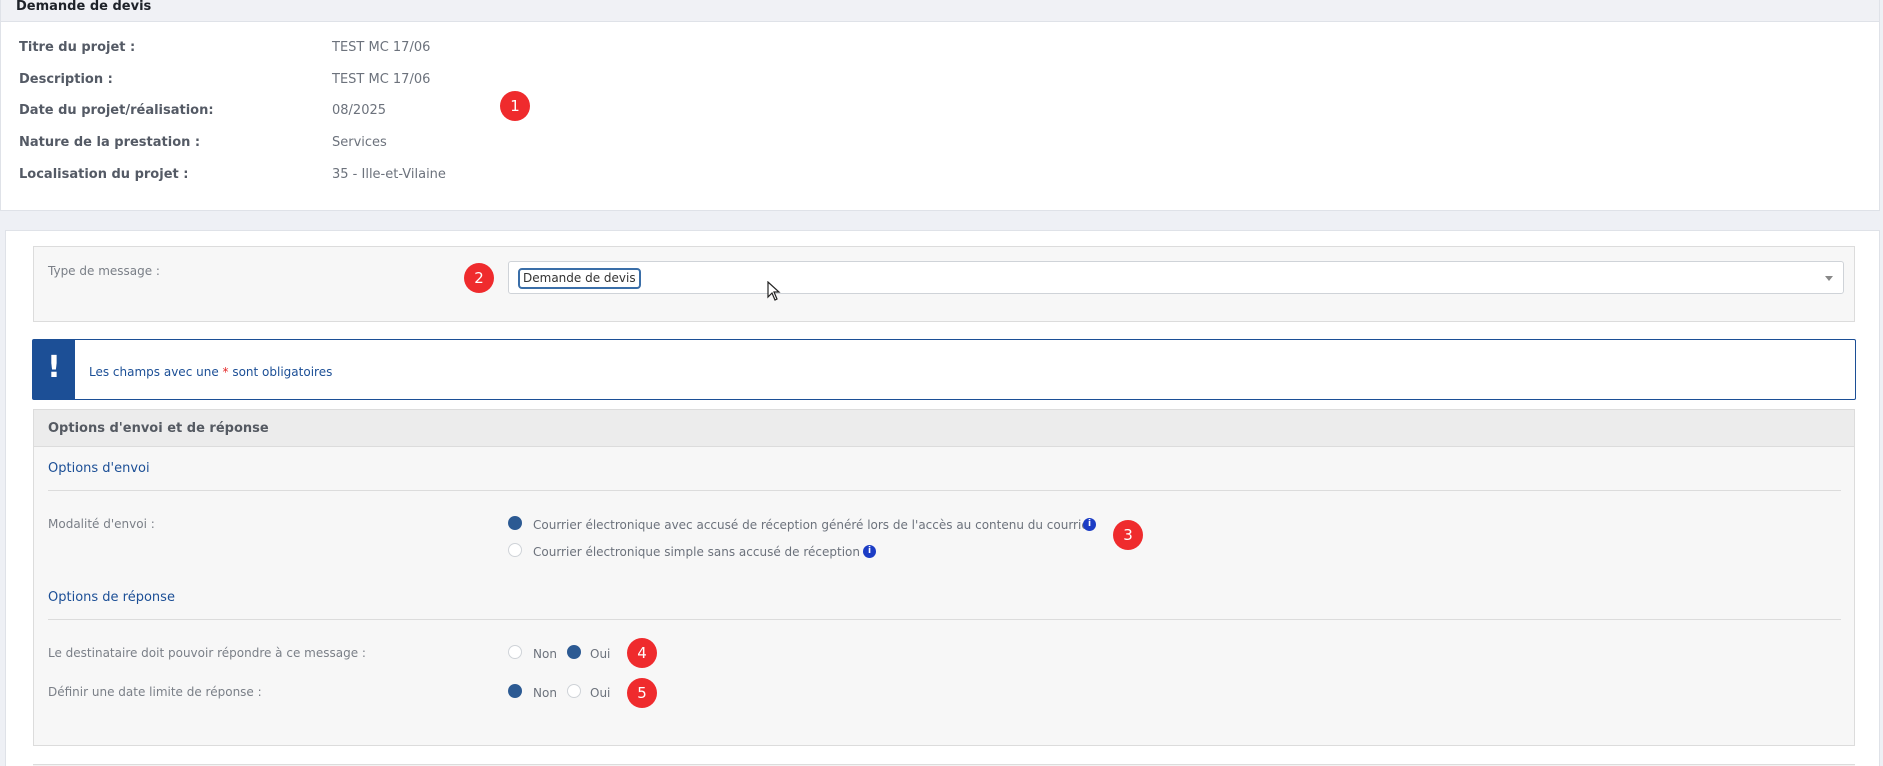 This screenshot has width=1883, height=766. Describe the element at coordinates (359, 110) in the screenshot. I see `info-value: 08/2025` at that location.